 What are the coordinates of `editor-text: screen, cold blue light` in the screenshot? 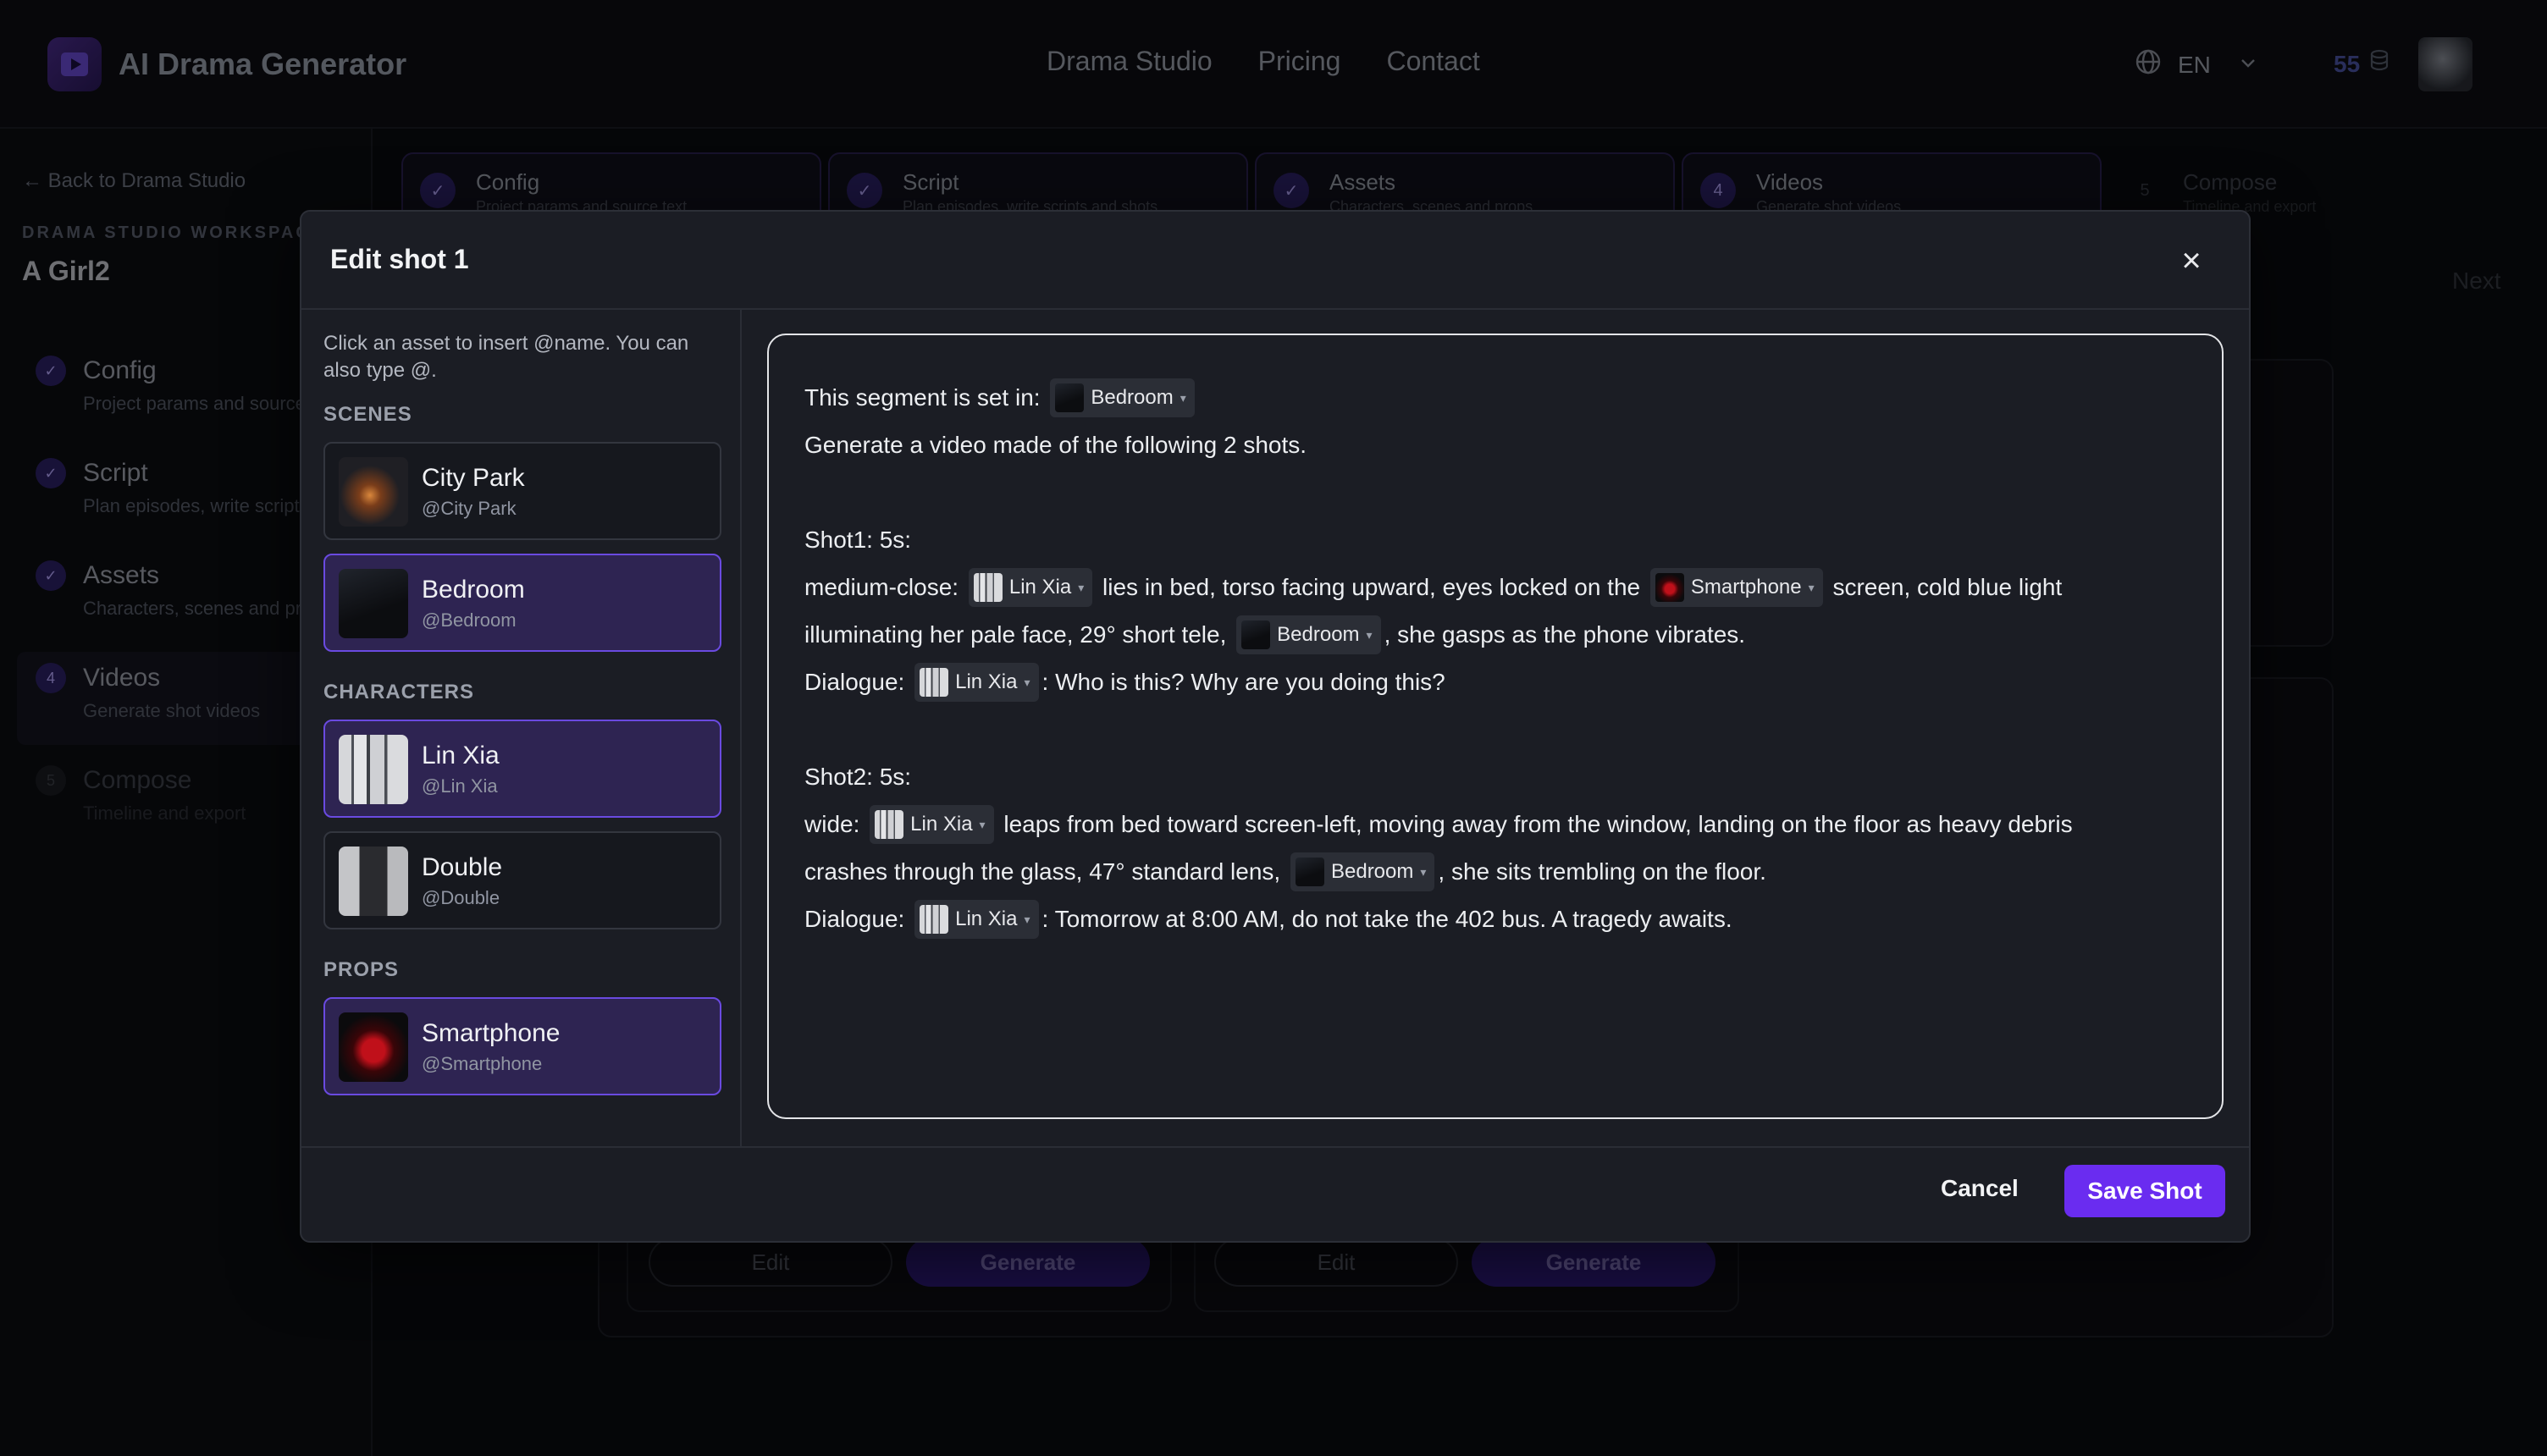 It's located at (1947, 587).